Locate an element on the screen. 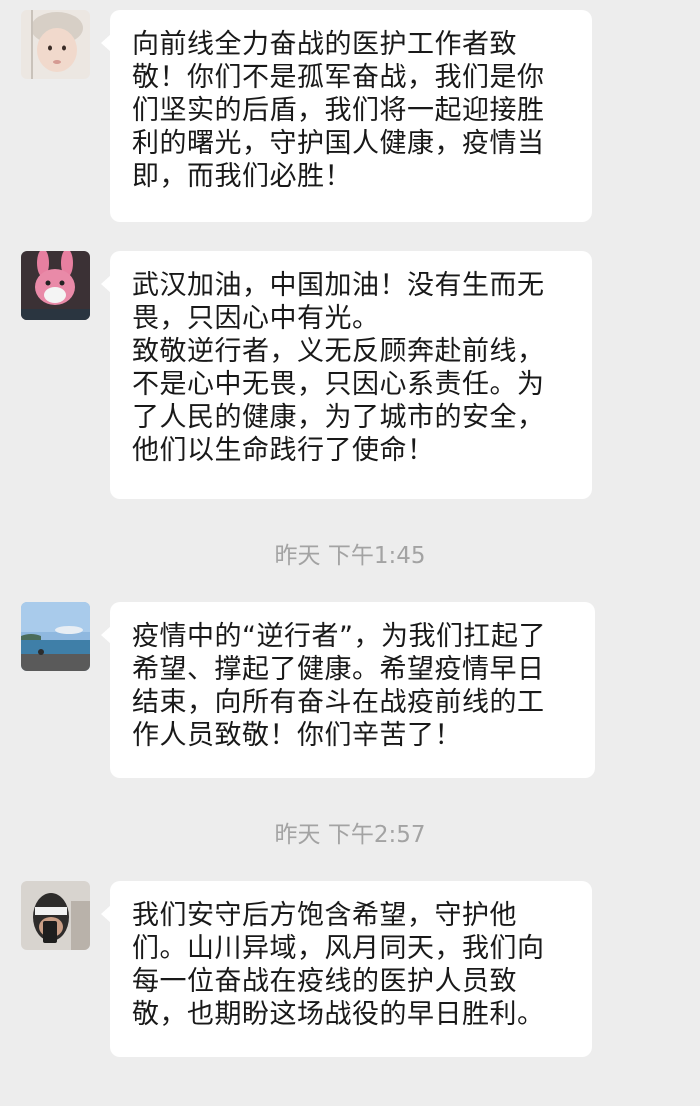 The height and width of the screenshot is (1106, 700). seaside-avatar is located at coordinates (55, 636).